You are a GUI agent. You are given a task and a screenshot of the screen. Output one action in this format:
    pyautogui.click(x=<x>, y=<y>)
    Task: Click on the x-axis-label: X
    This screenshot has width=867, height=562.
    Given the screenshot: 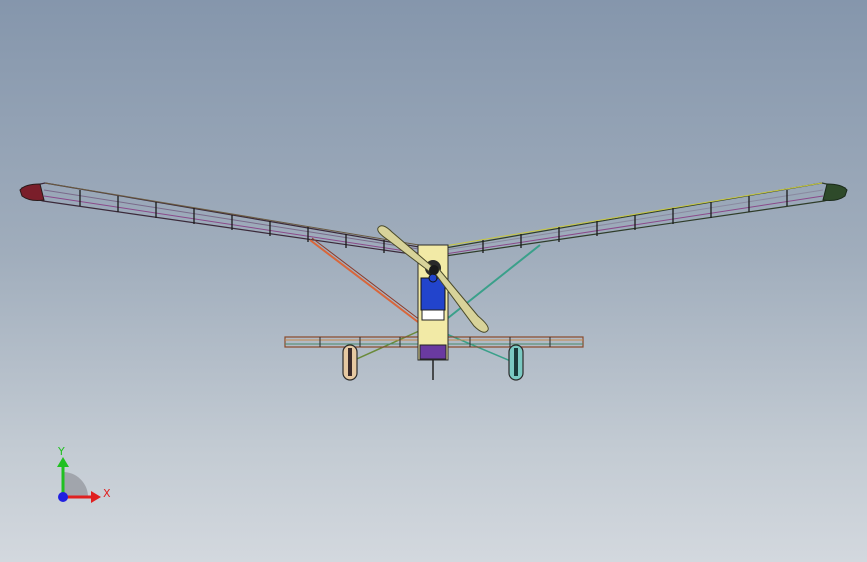 What is the action you would take?
    pyautogui.click(x=107, y=493)
    